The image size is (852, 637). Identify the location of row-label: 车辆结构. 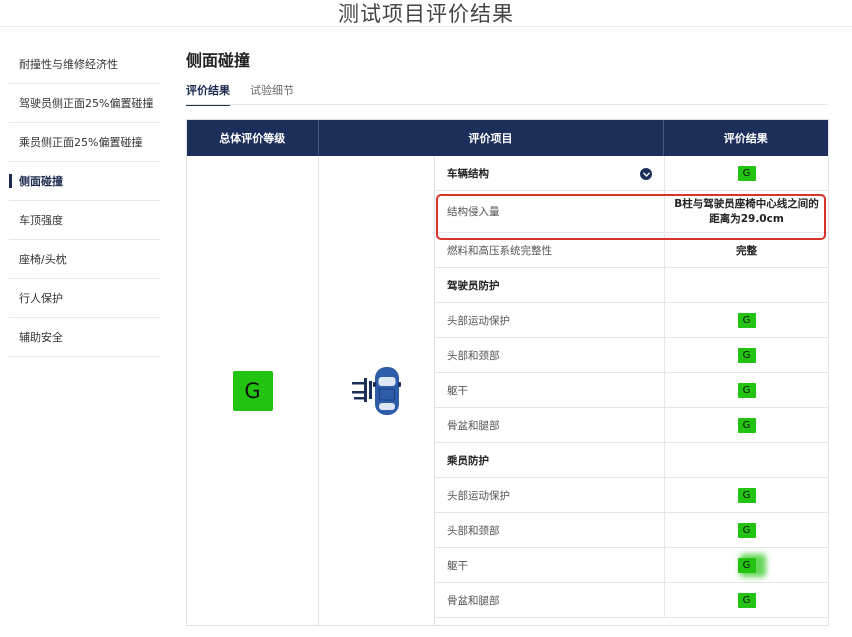
(468, 173).